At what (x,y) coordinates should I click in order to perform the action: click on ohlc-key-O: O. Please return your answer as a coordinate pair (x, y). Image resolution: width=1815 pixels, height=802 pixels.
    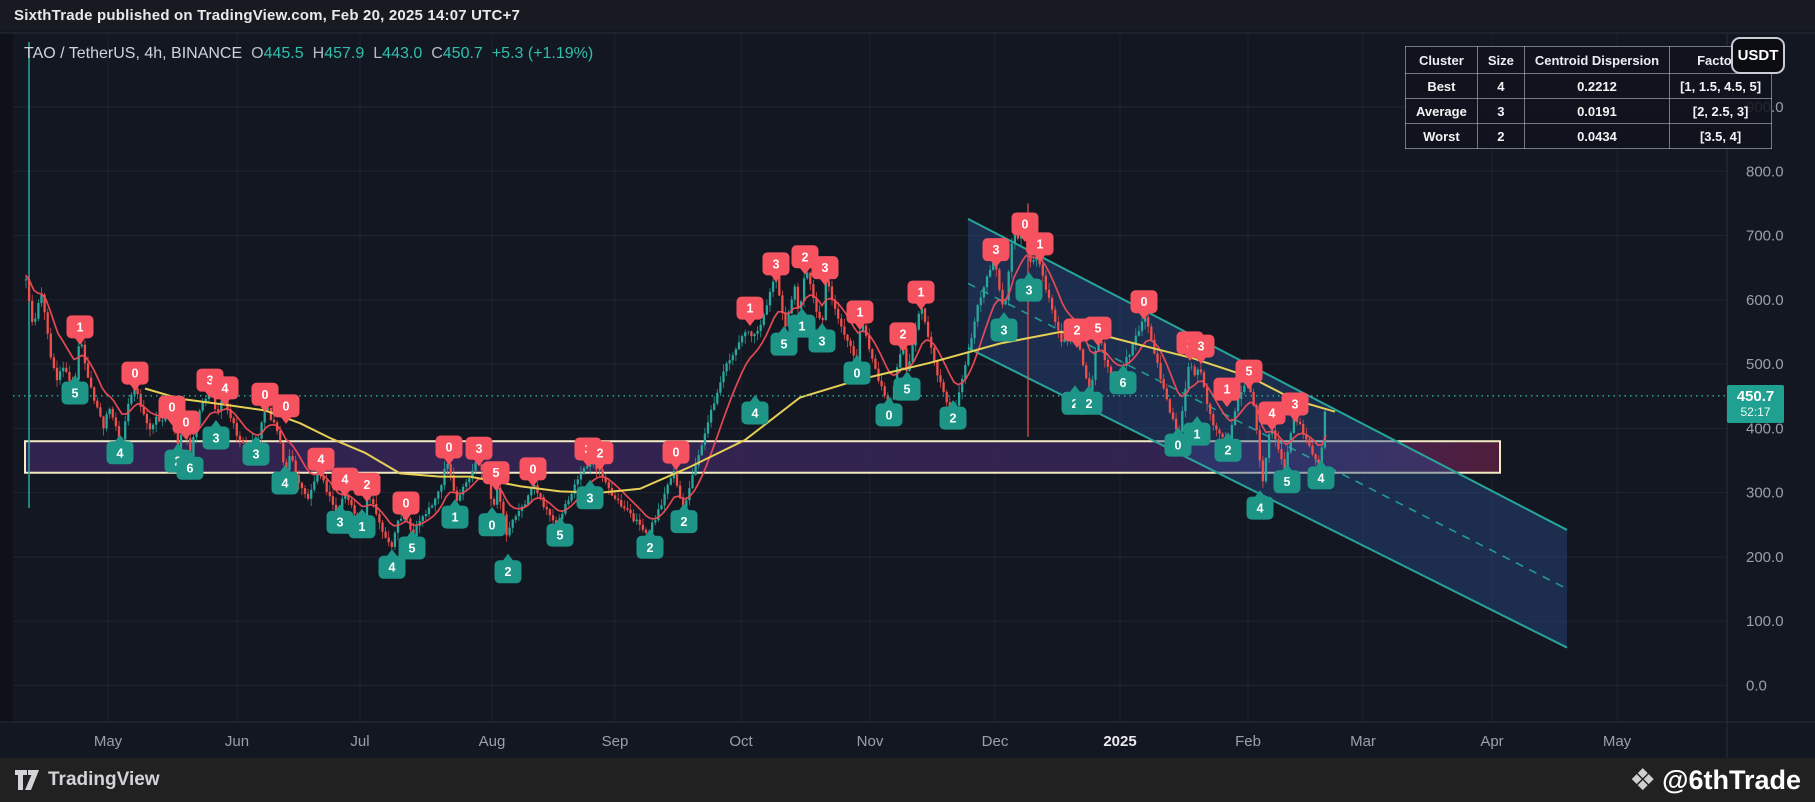
    Looking at the image, I should click on (257, 53).